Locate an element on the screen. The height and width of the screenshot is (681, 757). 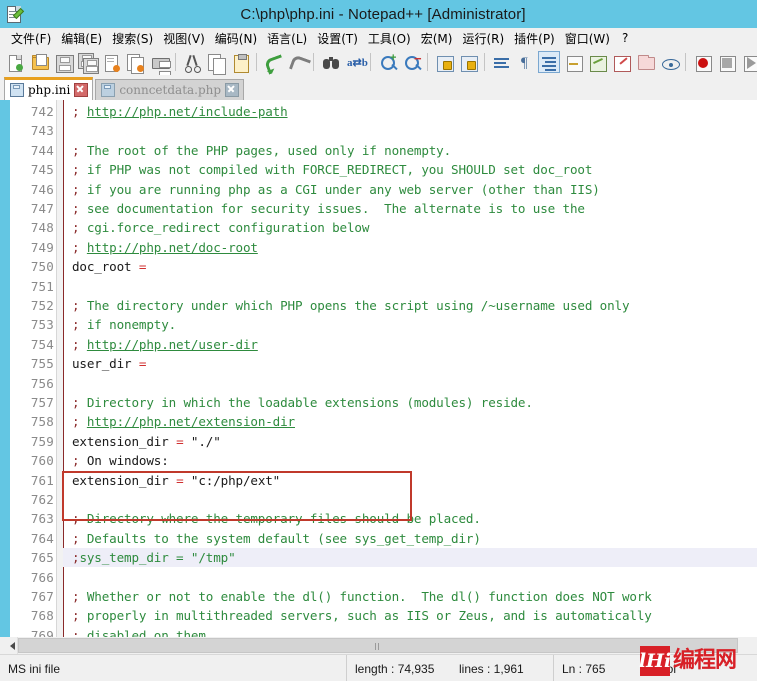
code-line: ; disabled on them. is located at coordinates (138, 632).